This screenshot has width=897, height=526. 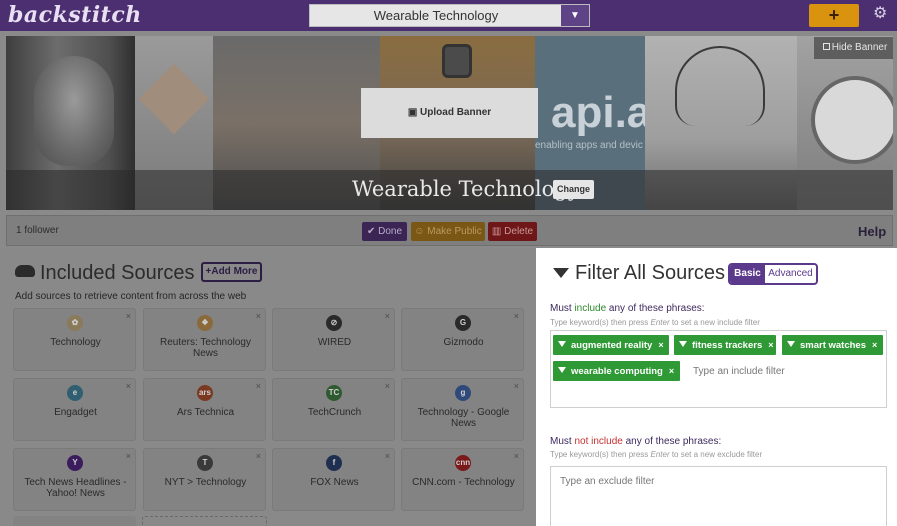 I want to click on included-sources-title: Included Sources, so click(x=105, y=273).